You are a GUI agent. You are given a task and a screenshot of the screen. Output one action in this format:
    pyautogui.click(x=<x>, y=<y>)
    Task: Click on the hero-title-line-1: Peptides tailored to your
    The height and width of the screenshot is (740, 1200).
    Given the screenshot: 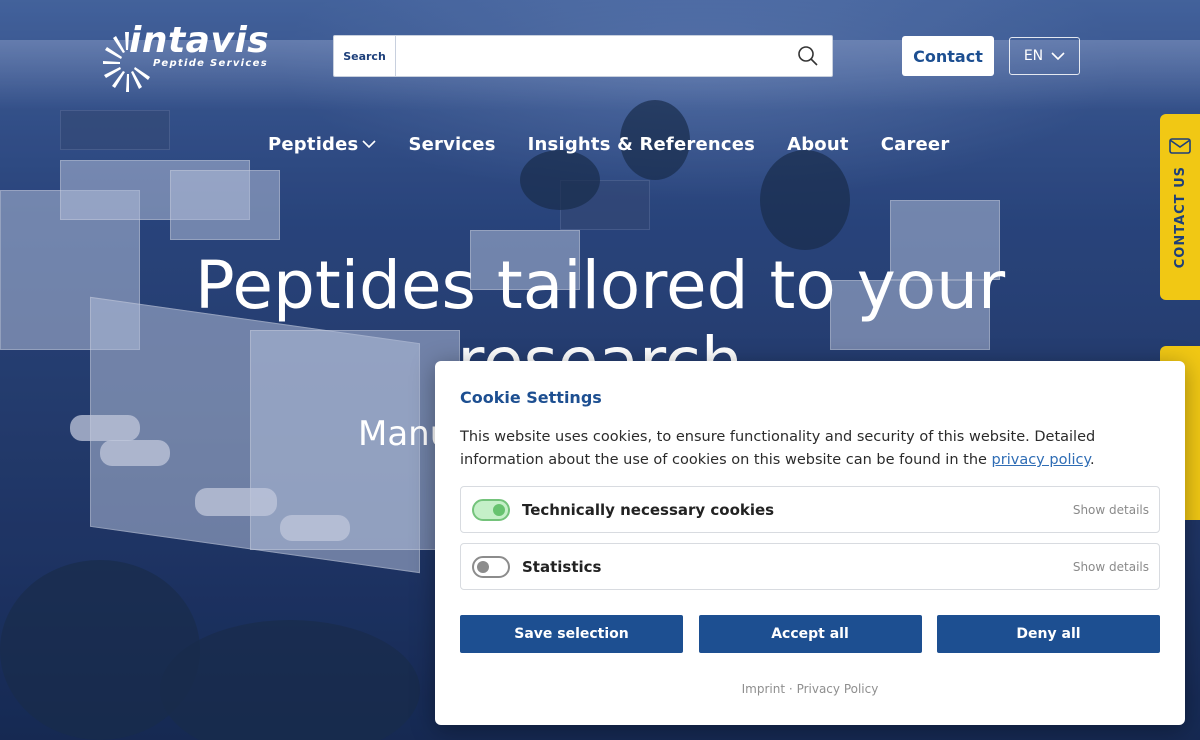 What is the action you would take?
    pyautogui.click(x=600, y=285)
    